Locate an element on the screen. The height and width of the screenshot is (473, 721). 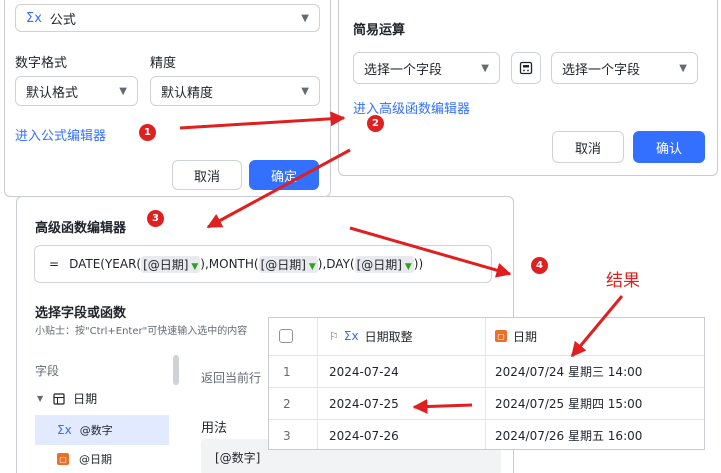
formula-part: ),DAY( is located at coordinates (336, 264).